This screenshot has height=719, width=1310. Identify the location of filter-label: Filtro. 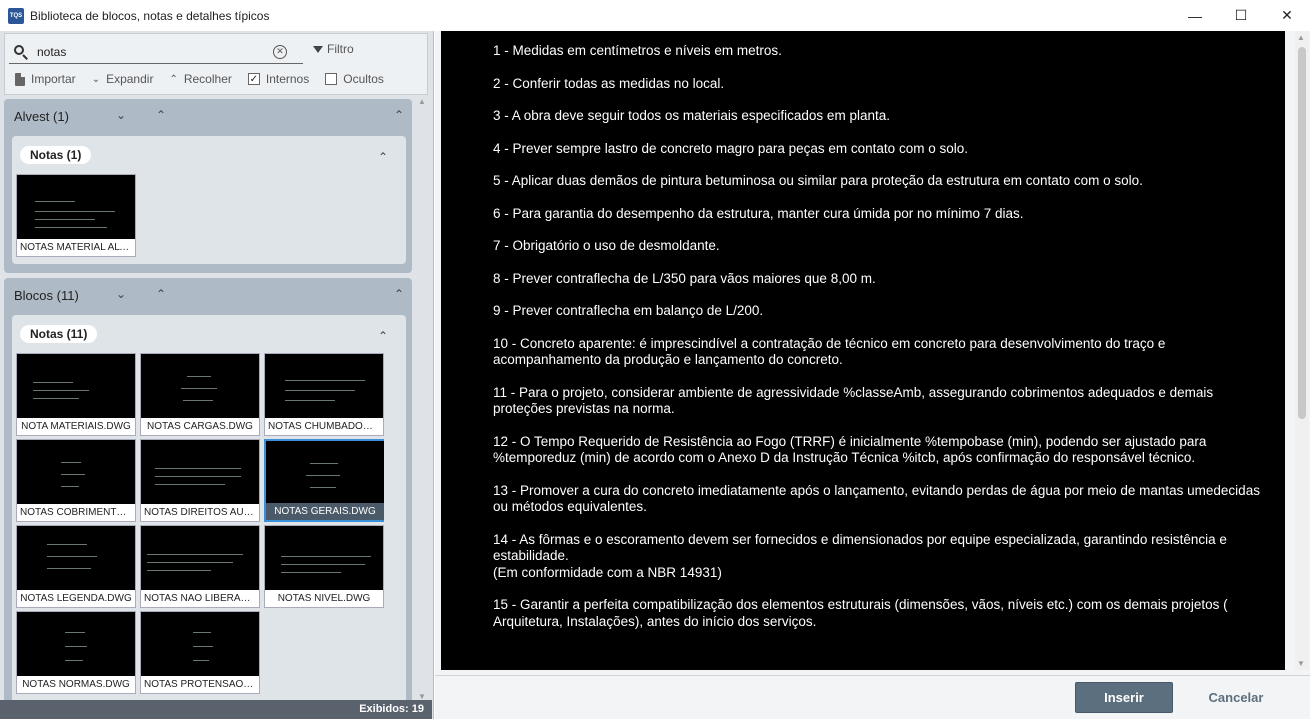
(340, 49).